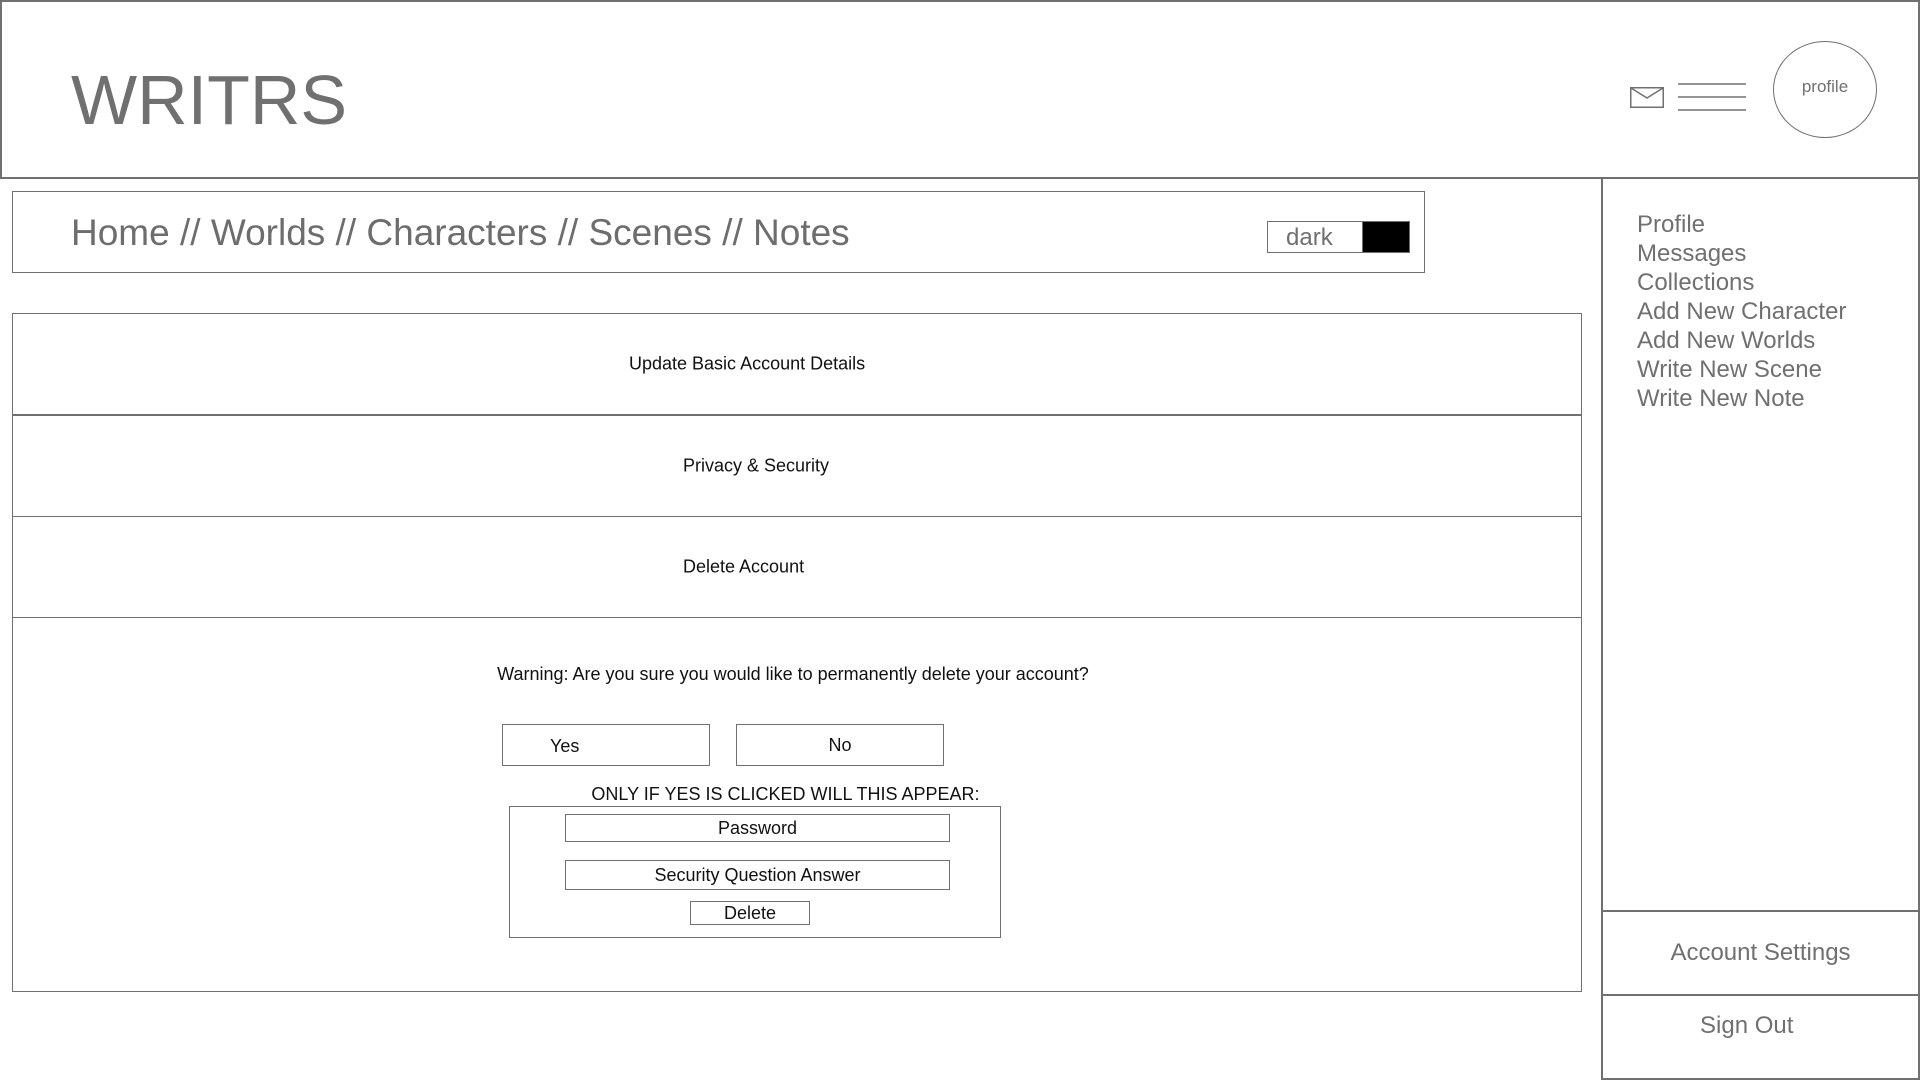  I want to click on conditional-note: ONLY IF YES IS CLICKED WILL THIS APPEAR:, so click(785, 794).